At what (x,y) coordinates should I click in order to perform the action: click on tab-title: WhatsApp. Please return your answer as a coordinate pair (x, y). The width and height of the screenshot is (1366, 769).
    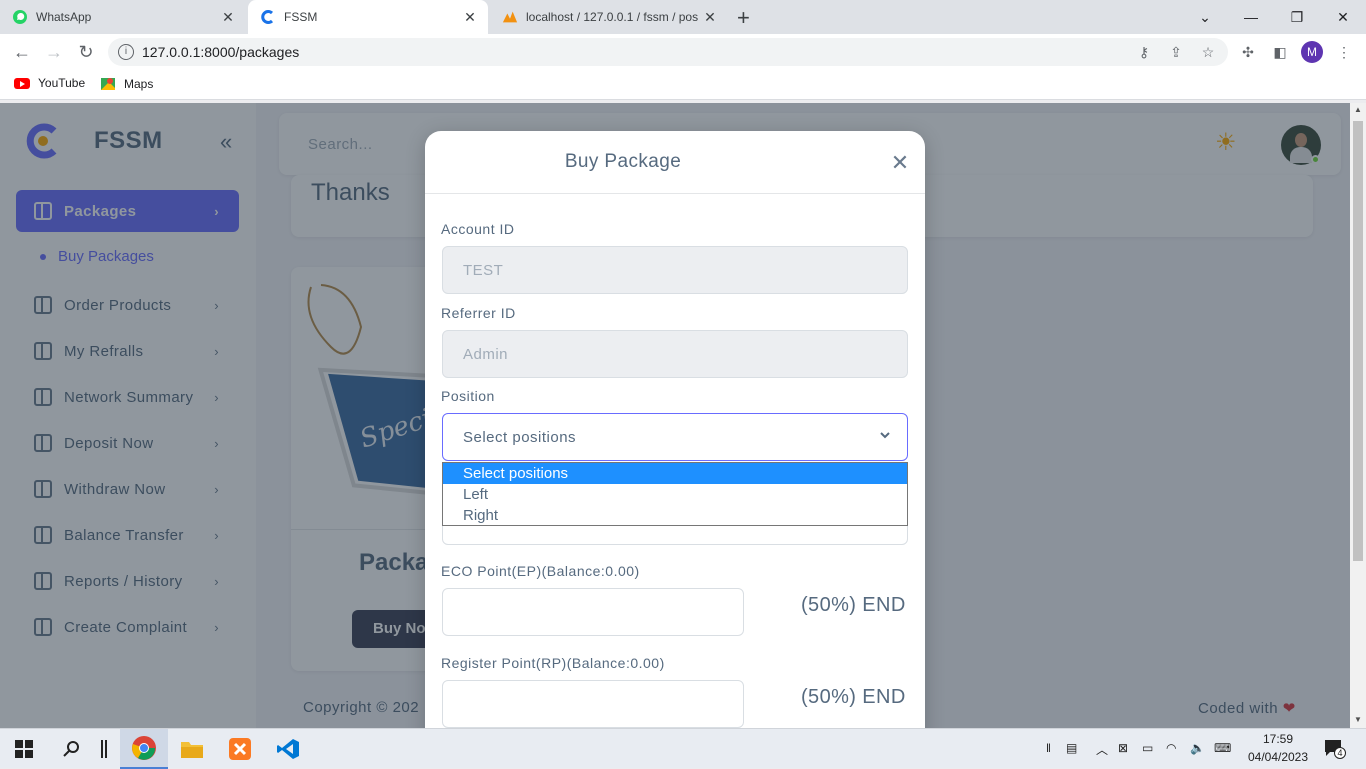
    Looking at the image, I should click on (64, 17).